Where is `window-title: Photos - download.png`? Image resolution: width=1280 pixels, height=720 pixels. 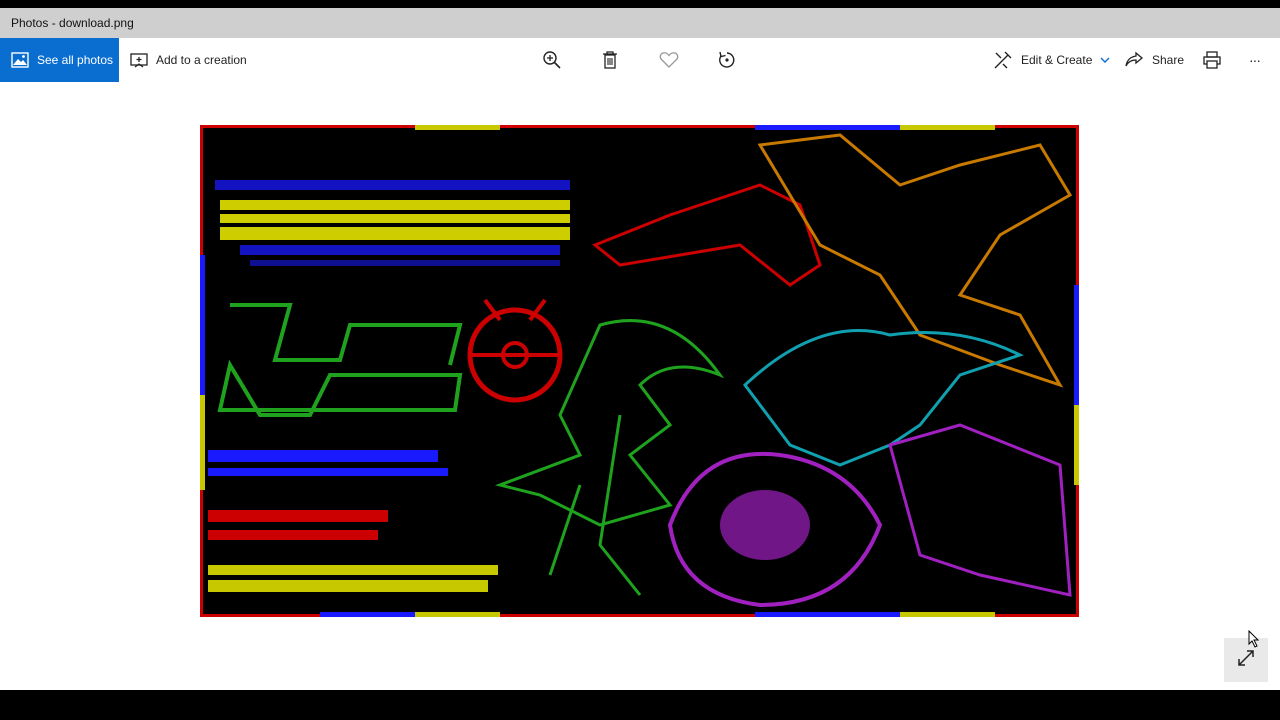 window-title: Photos - download.png is located at coordinates (72, 23).